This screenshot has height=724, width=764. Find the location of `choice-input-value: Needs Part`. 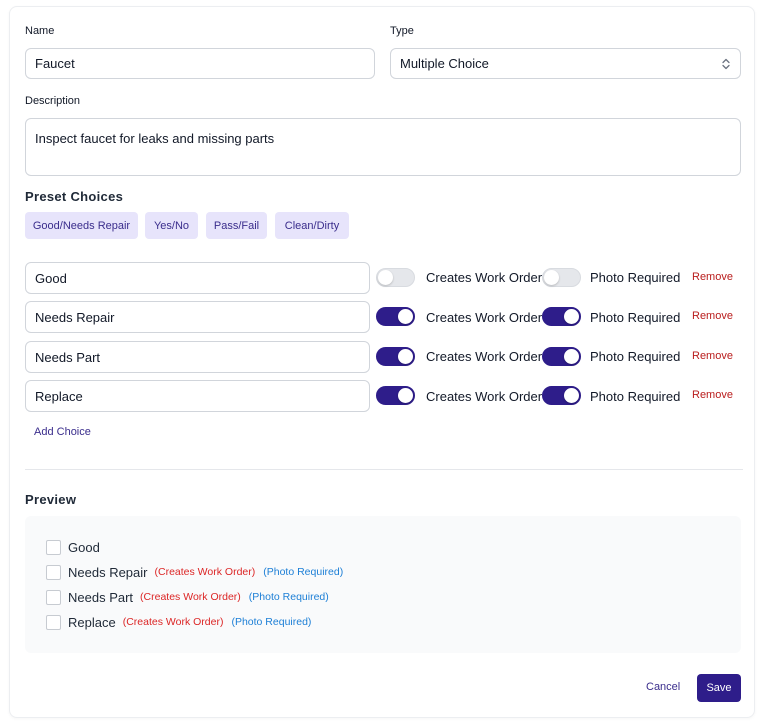

choice-input-value: Needs Part is located at coordinates (68, 357).